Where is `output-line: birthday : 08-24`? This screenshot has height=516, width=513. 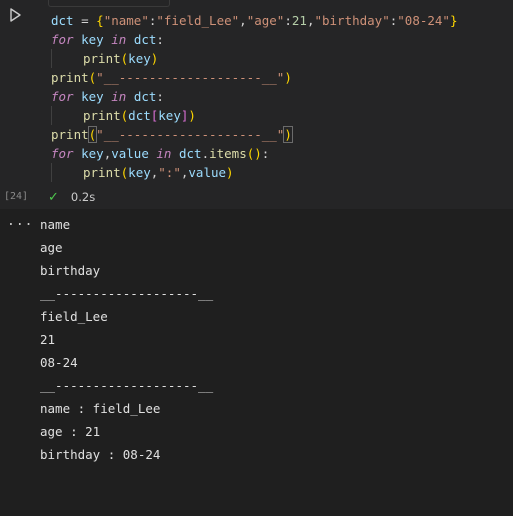 output-line: birthday : 08-24 is located at coordinates (100, 454).